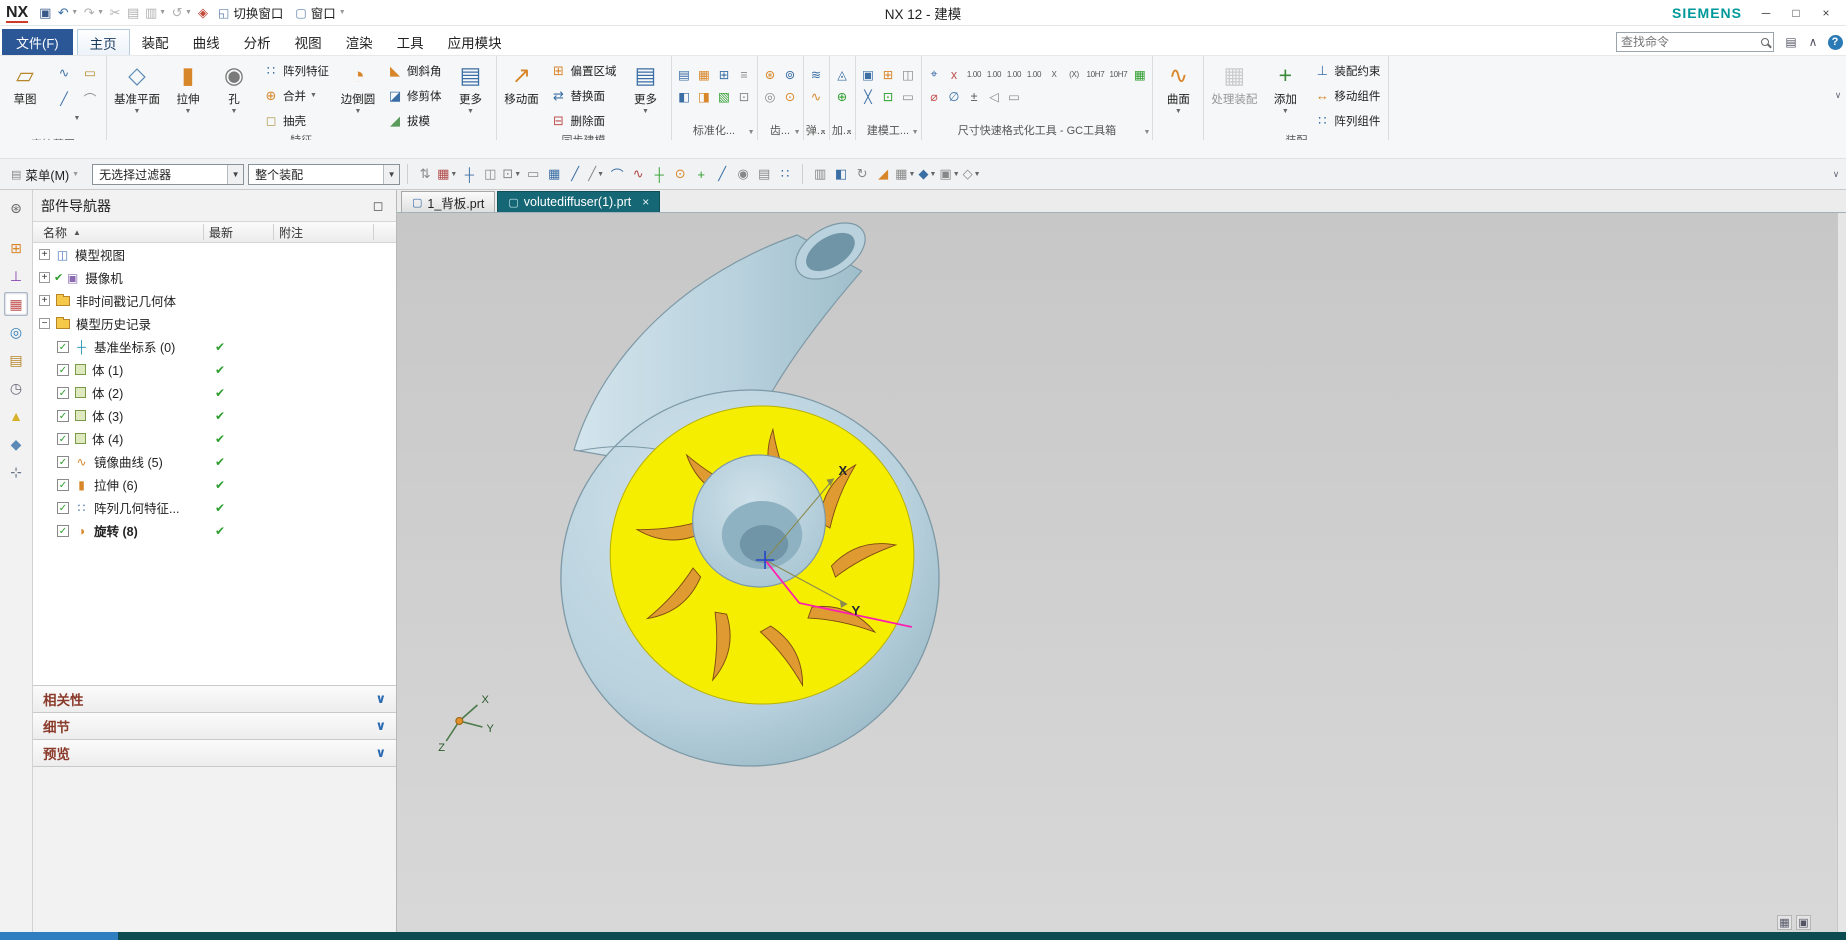  What do you see at coordinates (1841, 572) in the screenshot?
I see `viewport-scrollbar` at bounding box center [1841, 572].